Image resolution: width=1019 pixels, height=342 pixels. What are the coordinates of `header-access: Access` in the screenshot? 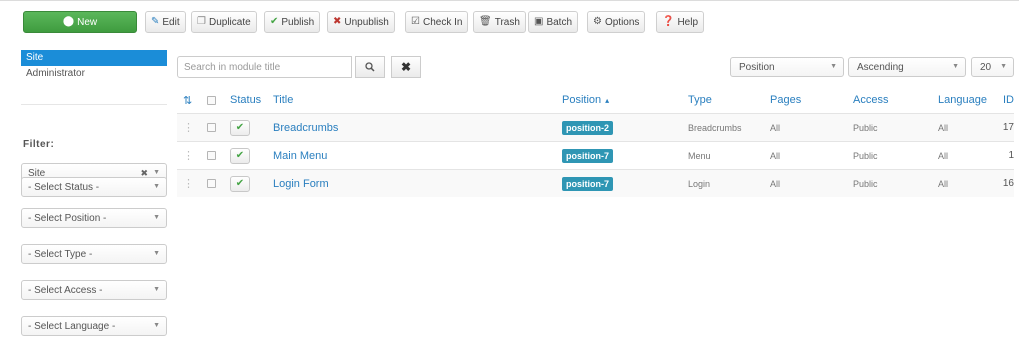 It's located at (888, 100).